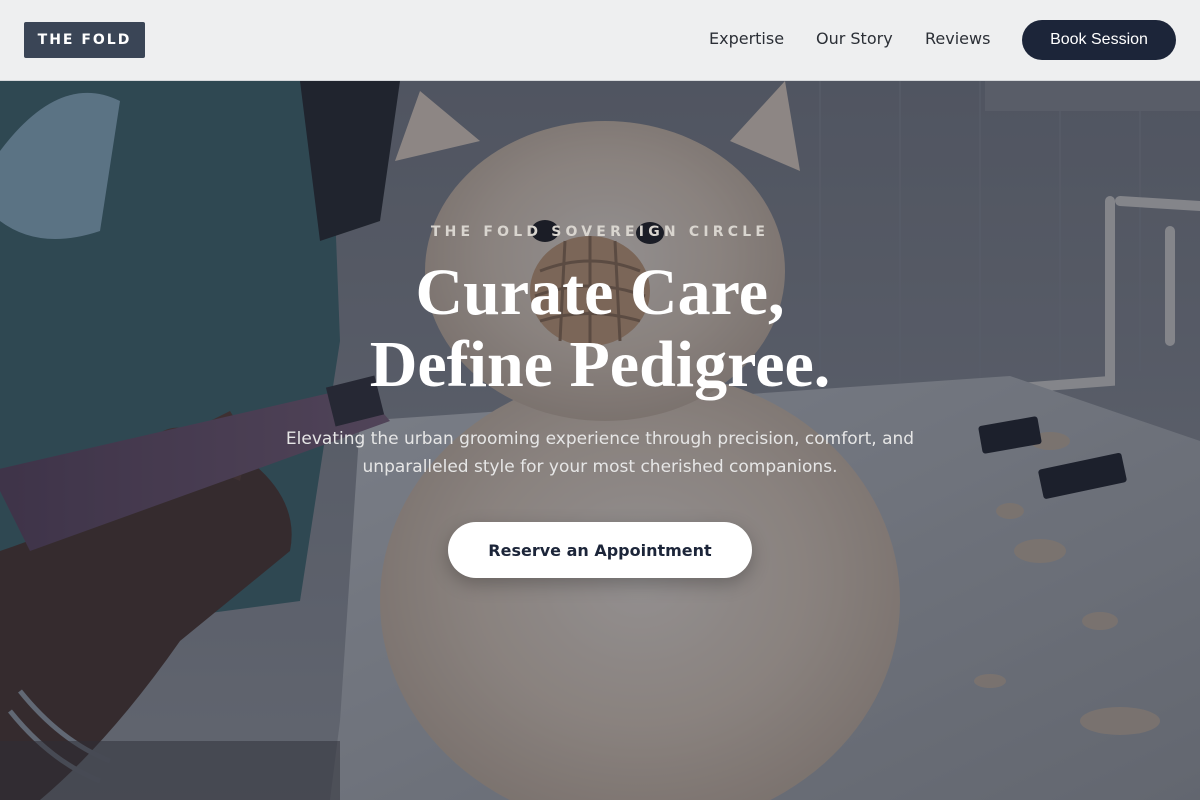 Image resolution: width=1200 pixels, height=800 pixels. Describe the element at coordinates (600, 292) in the screenshot. I see `hero-headline-line-1: Curate Care,` at that location.